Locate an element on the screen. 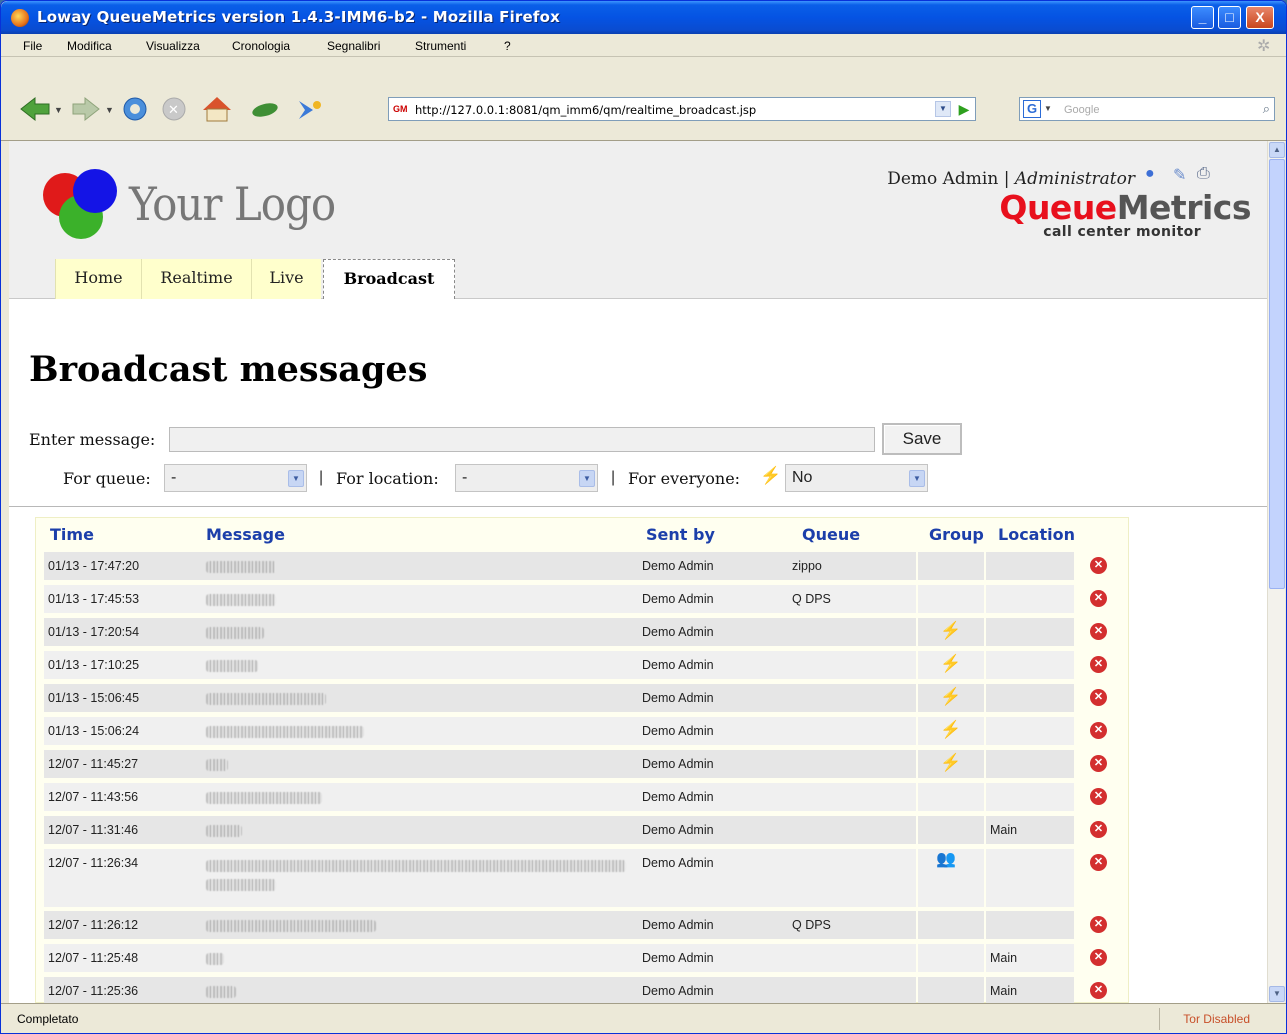 The image size is (1287, 1034). scroll-thumb is located at coordinates (1277, 374).